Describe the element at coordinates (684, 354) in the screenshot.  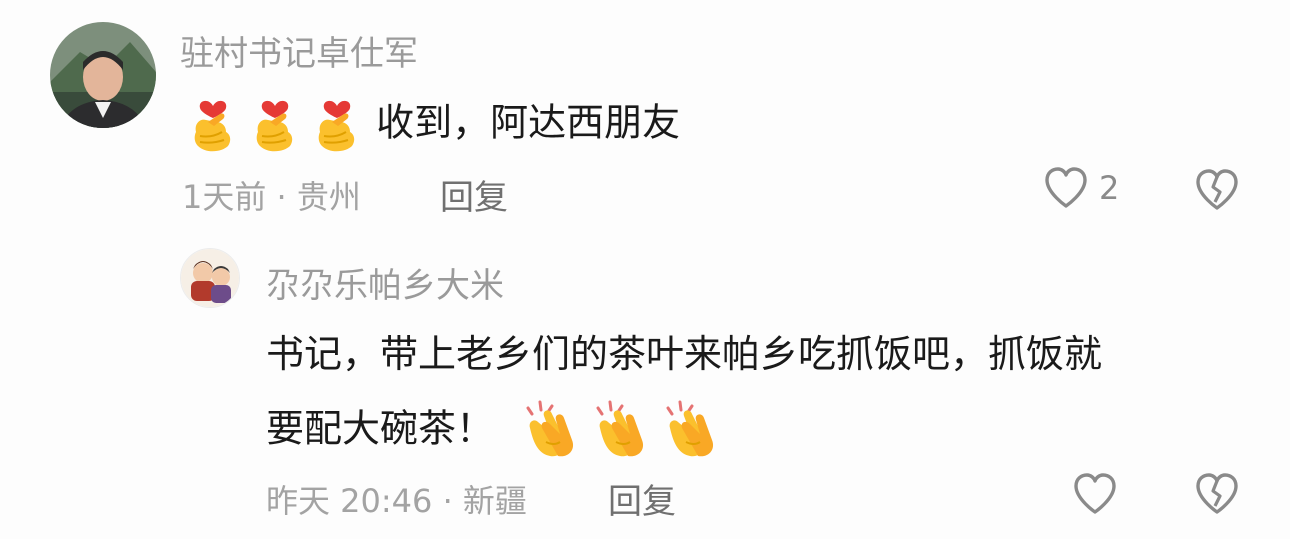
I see `comment-text-line: 书记，带上老乡们的茶叶来帕乡吃抓饭吧，抓饭就` at that location.